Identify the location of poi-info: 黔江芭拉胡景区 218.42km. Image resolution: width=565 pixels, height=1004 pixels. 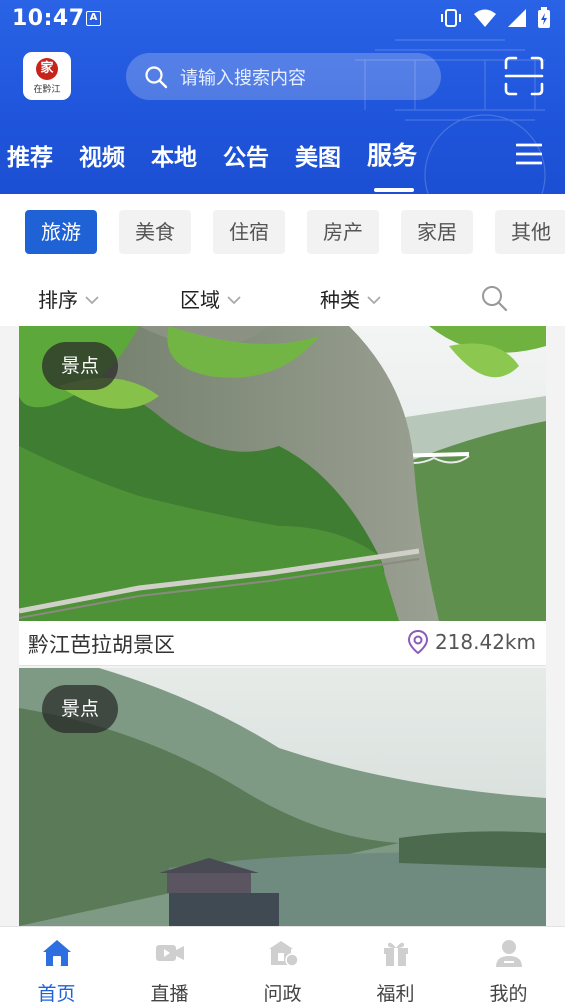
(282, 643).